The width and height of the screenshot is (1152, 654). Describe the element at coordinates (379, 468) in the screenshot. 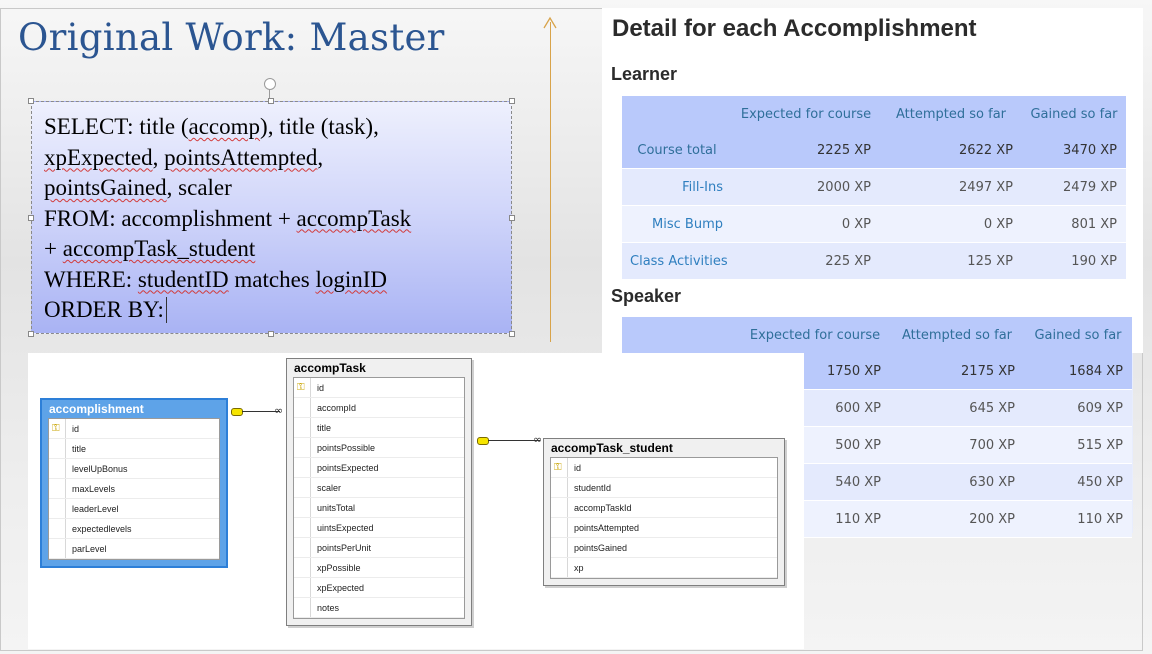

I see `entity-field: pointsExpected` at that location.